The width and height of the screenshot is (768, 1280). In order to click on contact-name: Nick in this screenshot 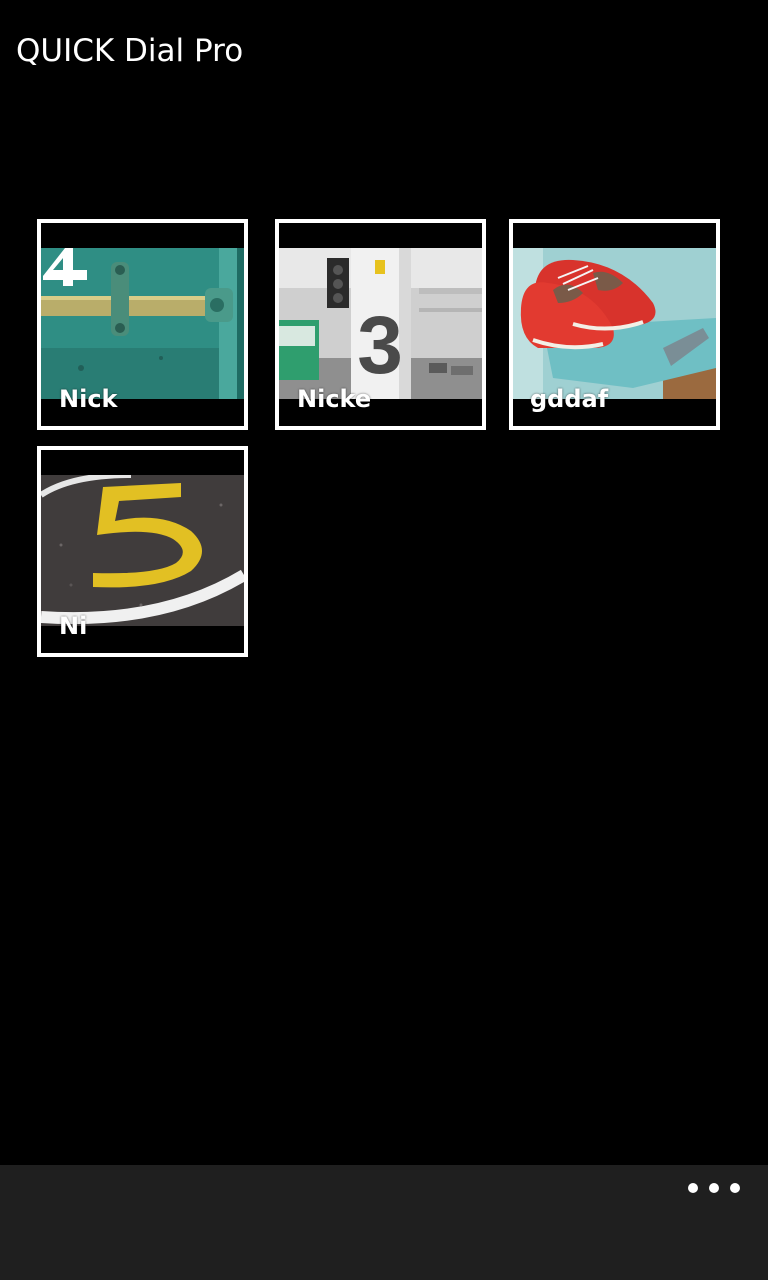, I will do `click(88, 399)`.